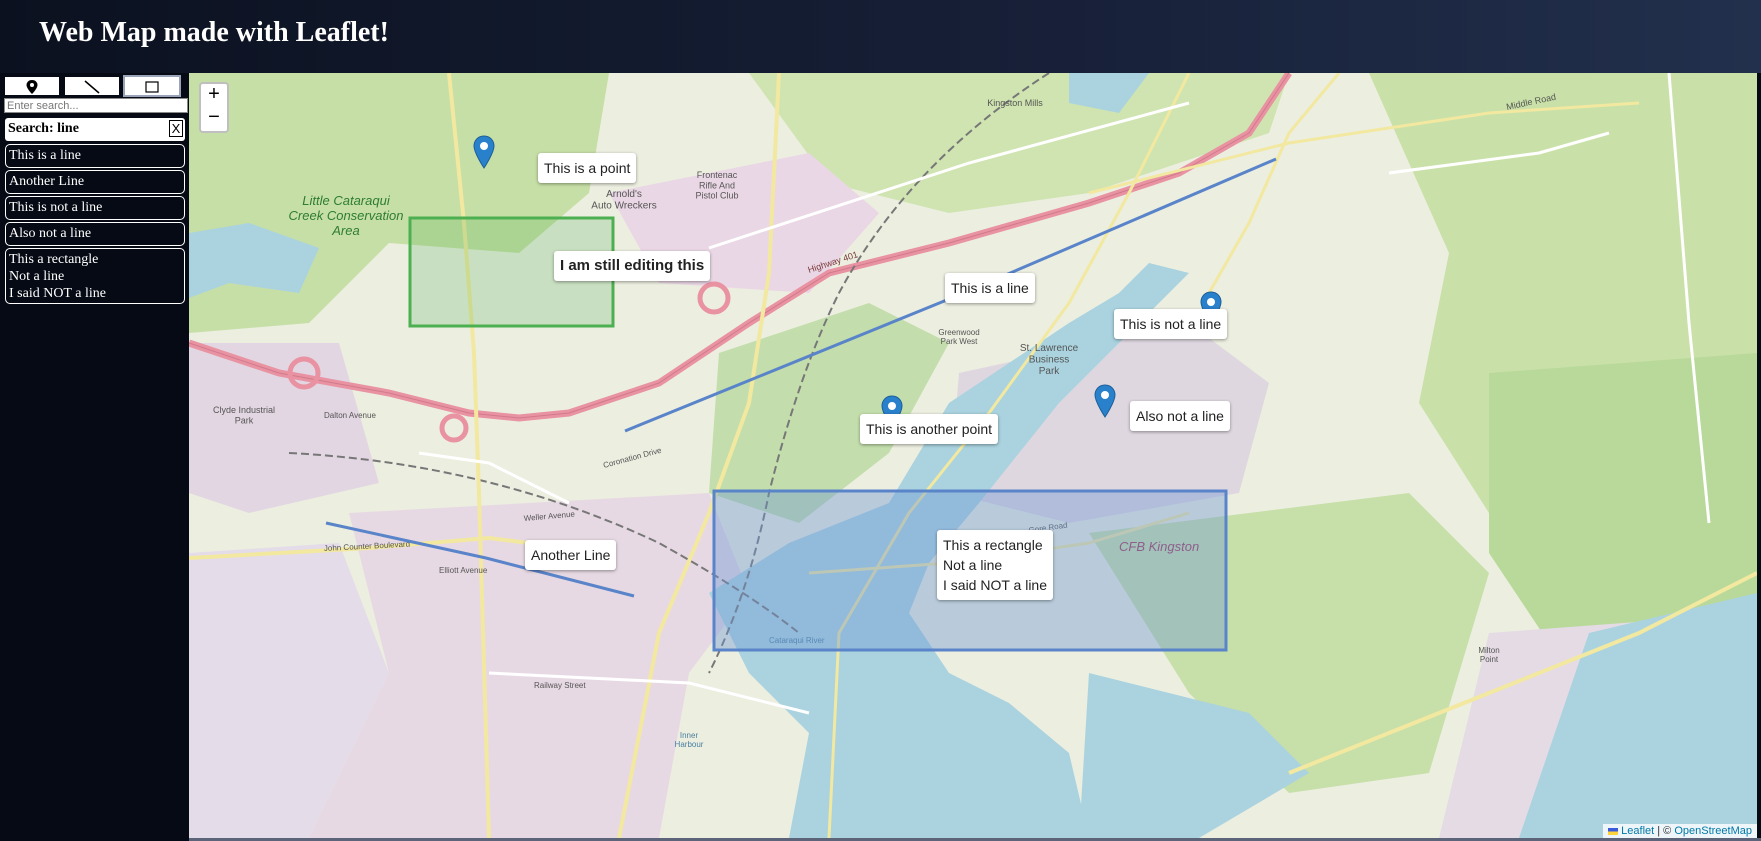 The image size is (1761, 841). Describe the element at coordinates (463, 570) in the screenshot. I see `elliott-label: Elliott Avenue` at that location.